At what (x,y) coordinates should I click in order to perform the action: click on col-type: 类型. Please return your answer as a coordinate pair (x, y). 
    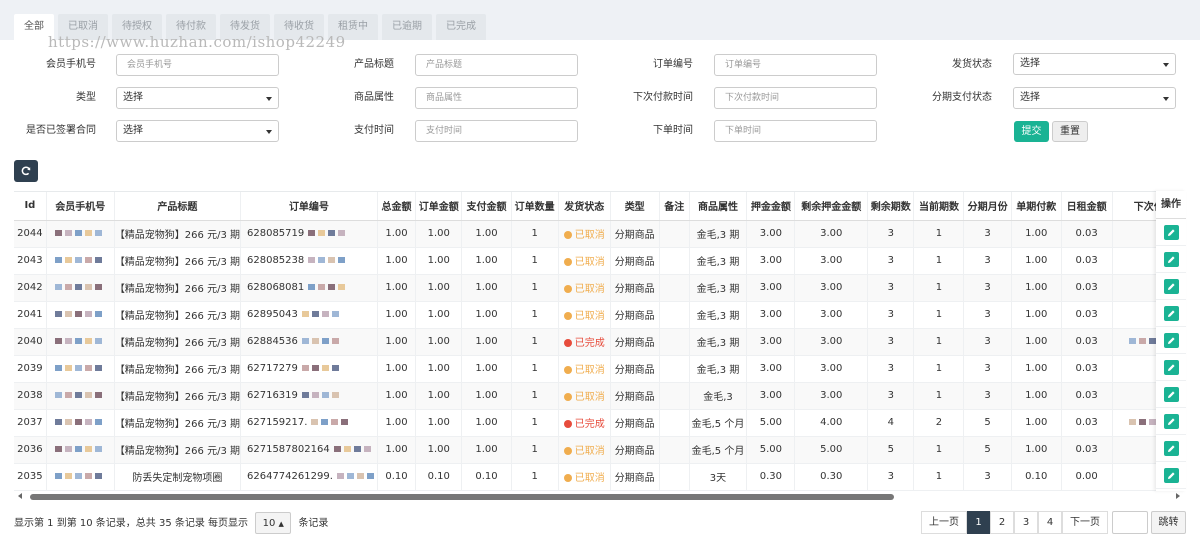
    Looking at the image, I should click on (635, 206).